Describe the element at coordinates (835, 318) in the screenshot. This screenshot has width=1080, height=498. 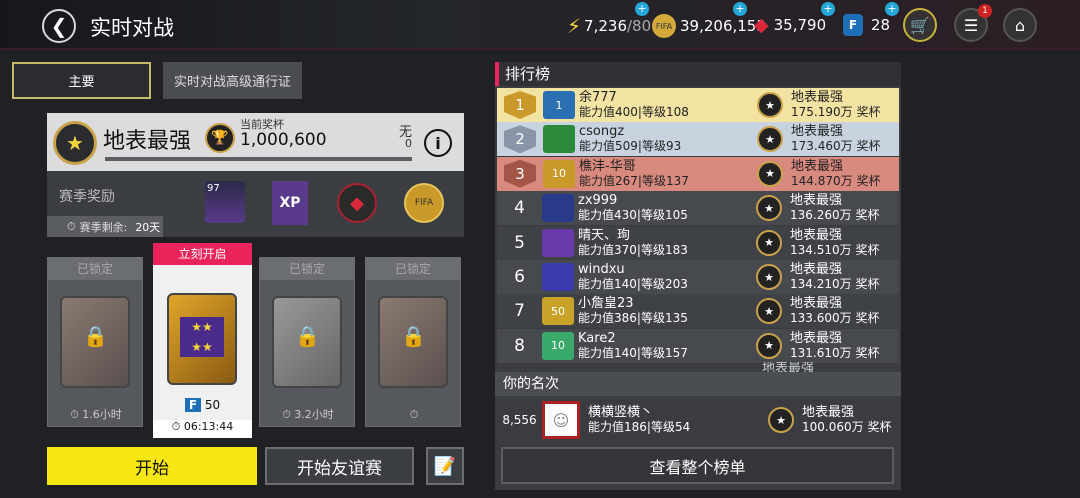
I see `tier-cups: 133.600万 奖杯` at that location.